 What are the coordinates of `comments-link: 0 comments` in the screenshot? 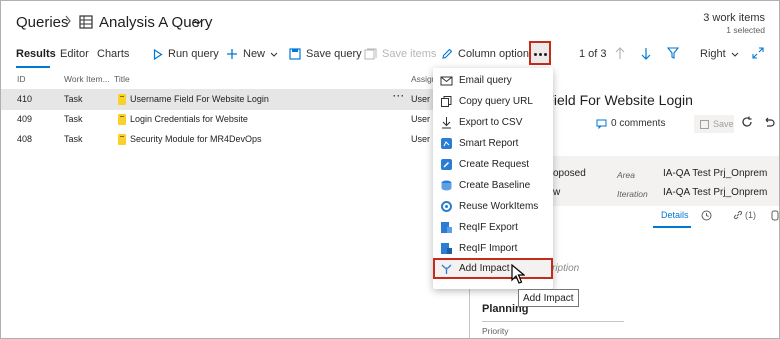 It's located at (630, 123).